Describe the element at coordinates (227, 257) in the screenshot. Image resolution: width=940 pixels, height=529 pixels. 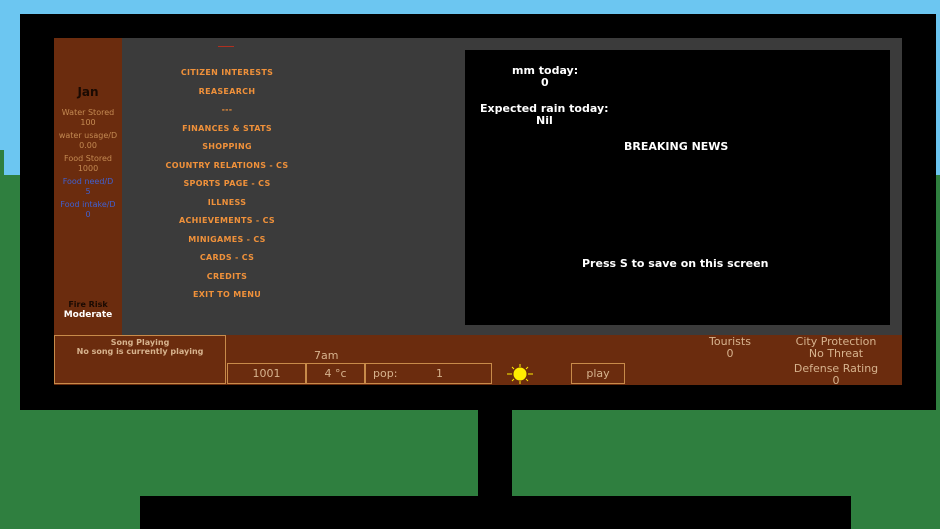
I see `menu-item-cards: CARDS - CS` at that location.